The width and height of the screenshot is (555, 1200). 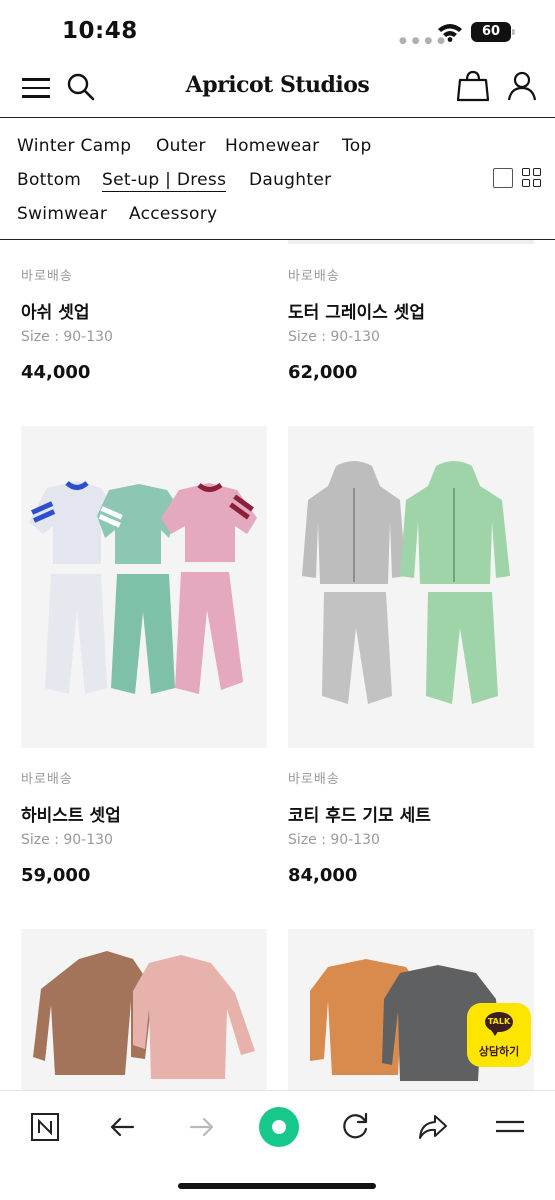 I want to click on product-name: 아쉬 셋업, so click(x=55, y=310).